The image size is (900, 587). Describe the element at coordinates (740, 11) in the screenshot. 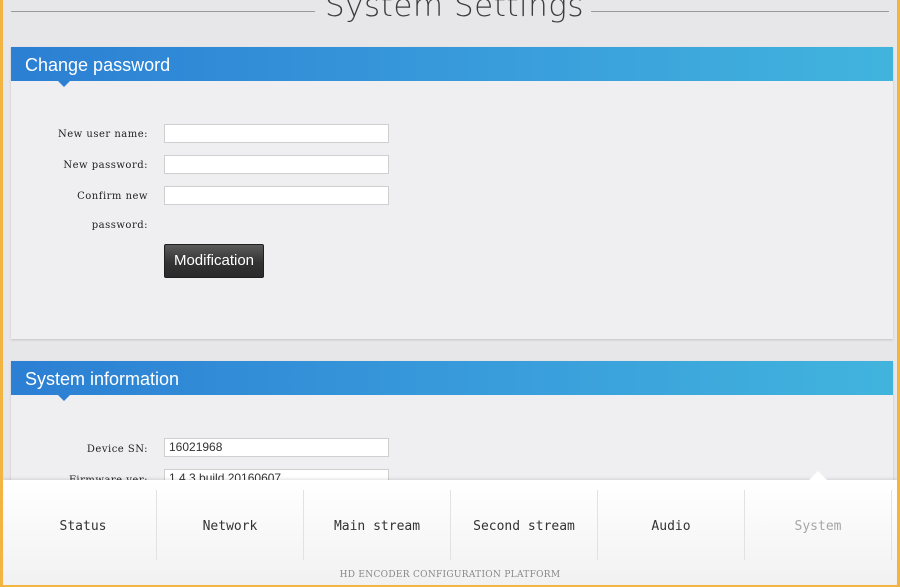

I see `title-divider-right` at that location.